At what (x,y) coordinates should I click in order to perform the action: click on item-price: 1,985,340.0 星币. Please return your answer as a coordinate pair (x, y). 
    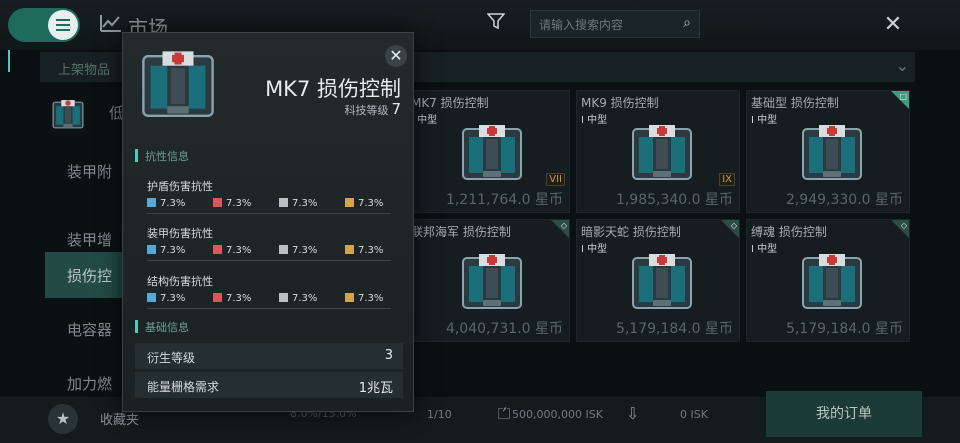
    Looking at the image, I should click on (674, 200).